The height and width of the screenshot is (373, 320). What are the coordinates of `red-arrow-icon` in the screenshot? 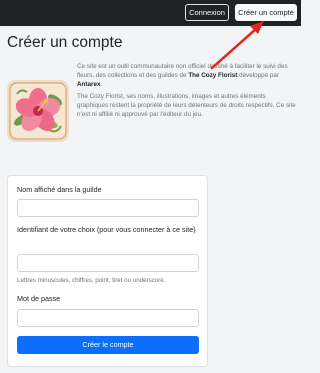 It's located at (237, 45).